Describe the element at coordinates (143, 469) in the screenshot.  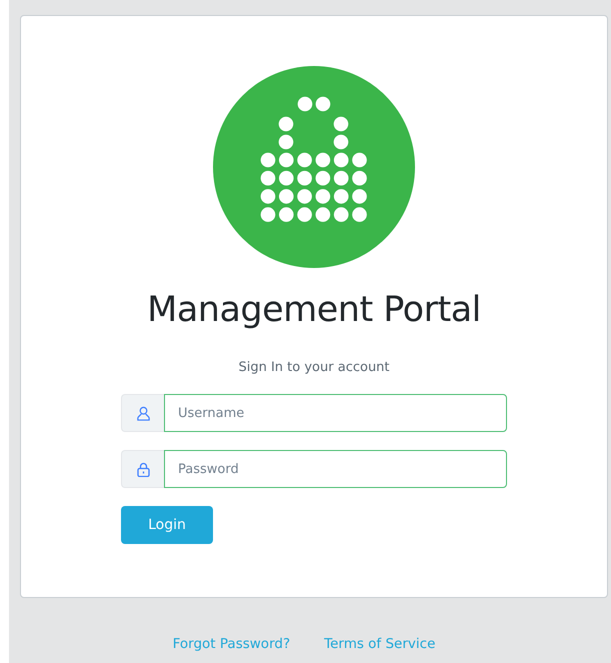
I see `lock-icon` at that location.